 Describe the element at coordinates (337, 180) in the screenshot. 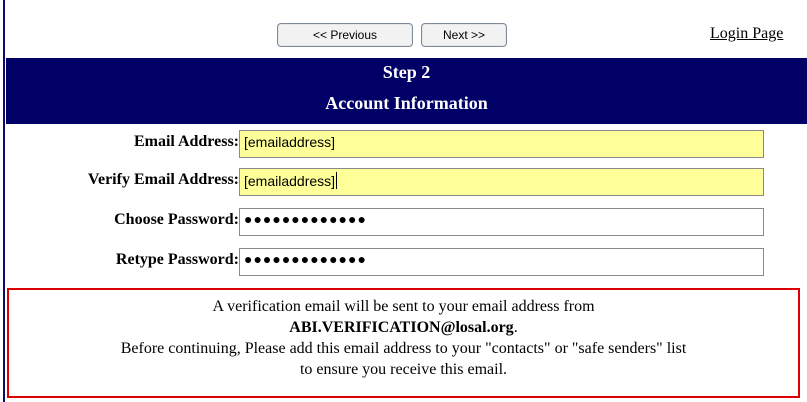

I see `text-cursor` at that location.